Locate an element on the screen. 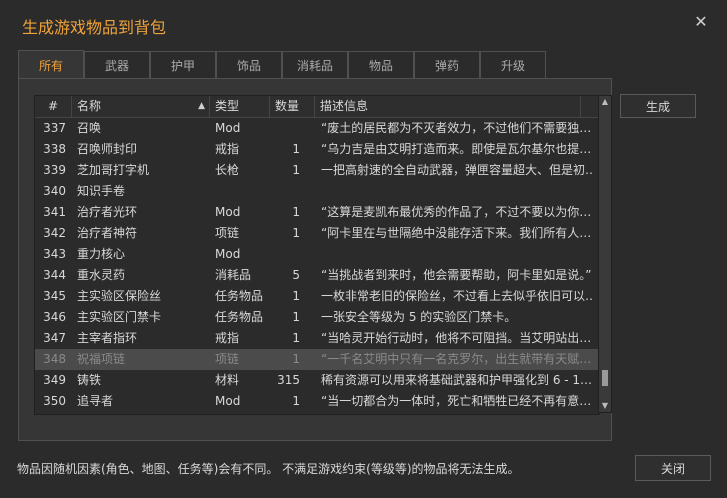  row-description: “当挑战者到来时，他会需要帮助，阿卡里如是说。” is located at coordinates (456, 275).